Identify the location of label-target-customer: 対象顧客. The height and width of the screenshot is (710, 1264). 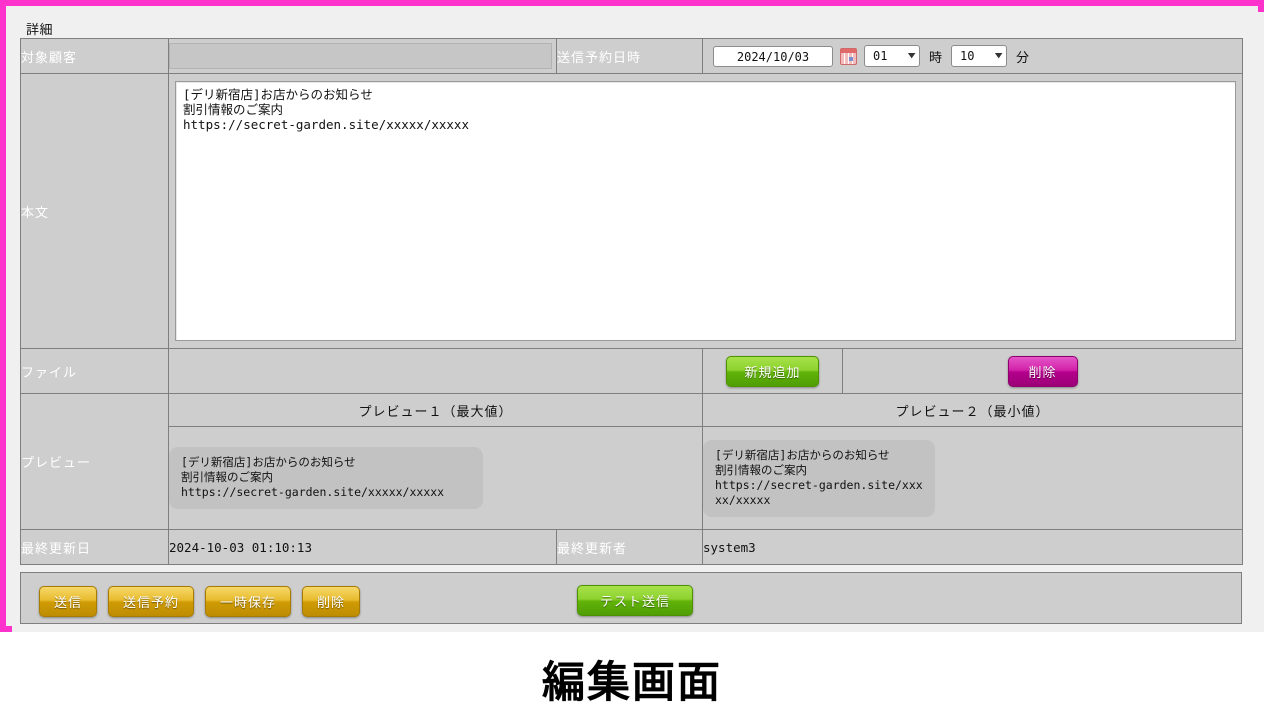
(94, 56).